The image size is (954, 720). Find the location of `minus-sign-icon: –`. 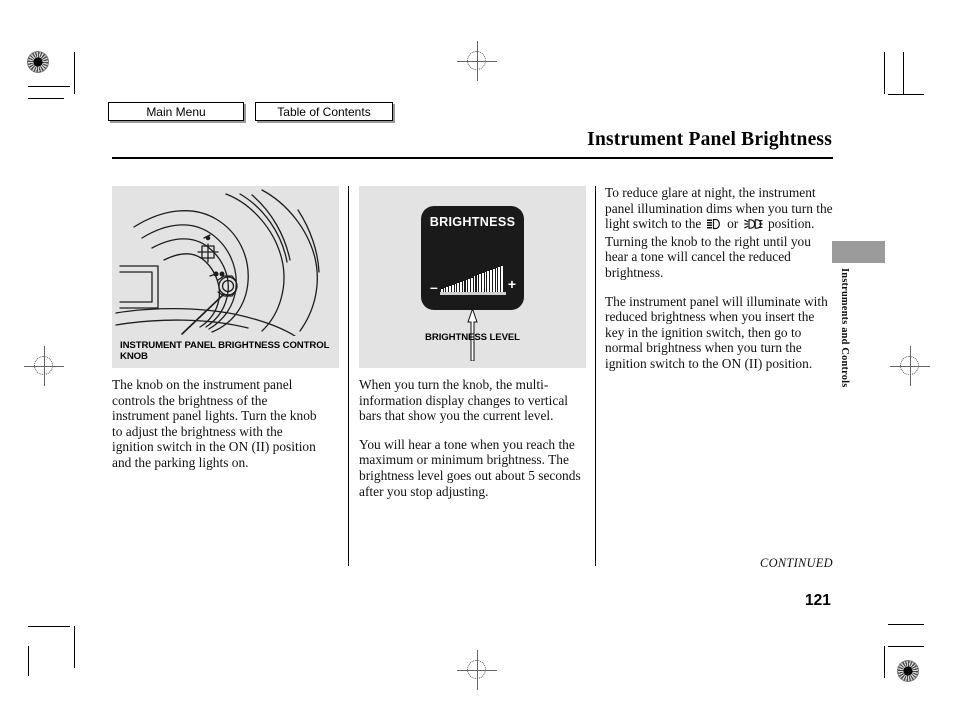

minus-sign-icon: – is located at coordinates (434, 287).